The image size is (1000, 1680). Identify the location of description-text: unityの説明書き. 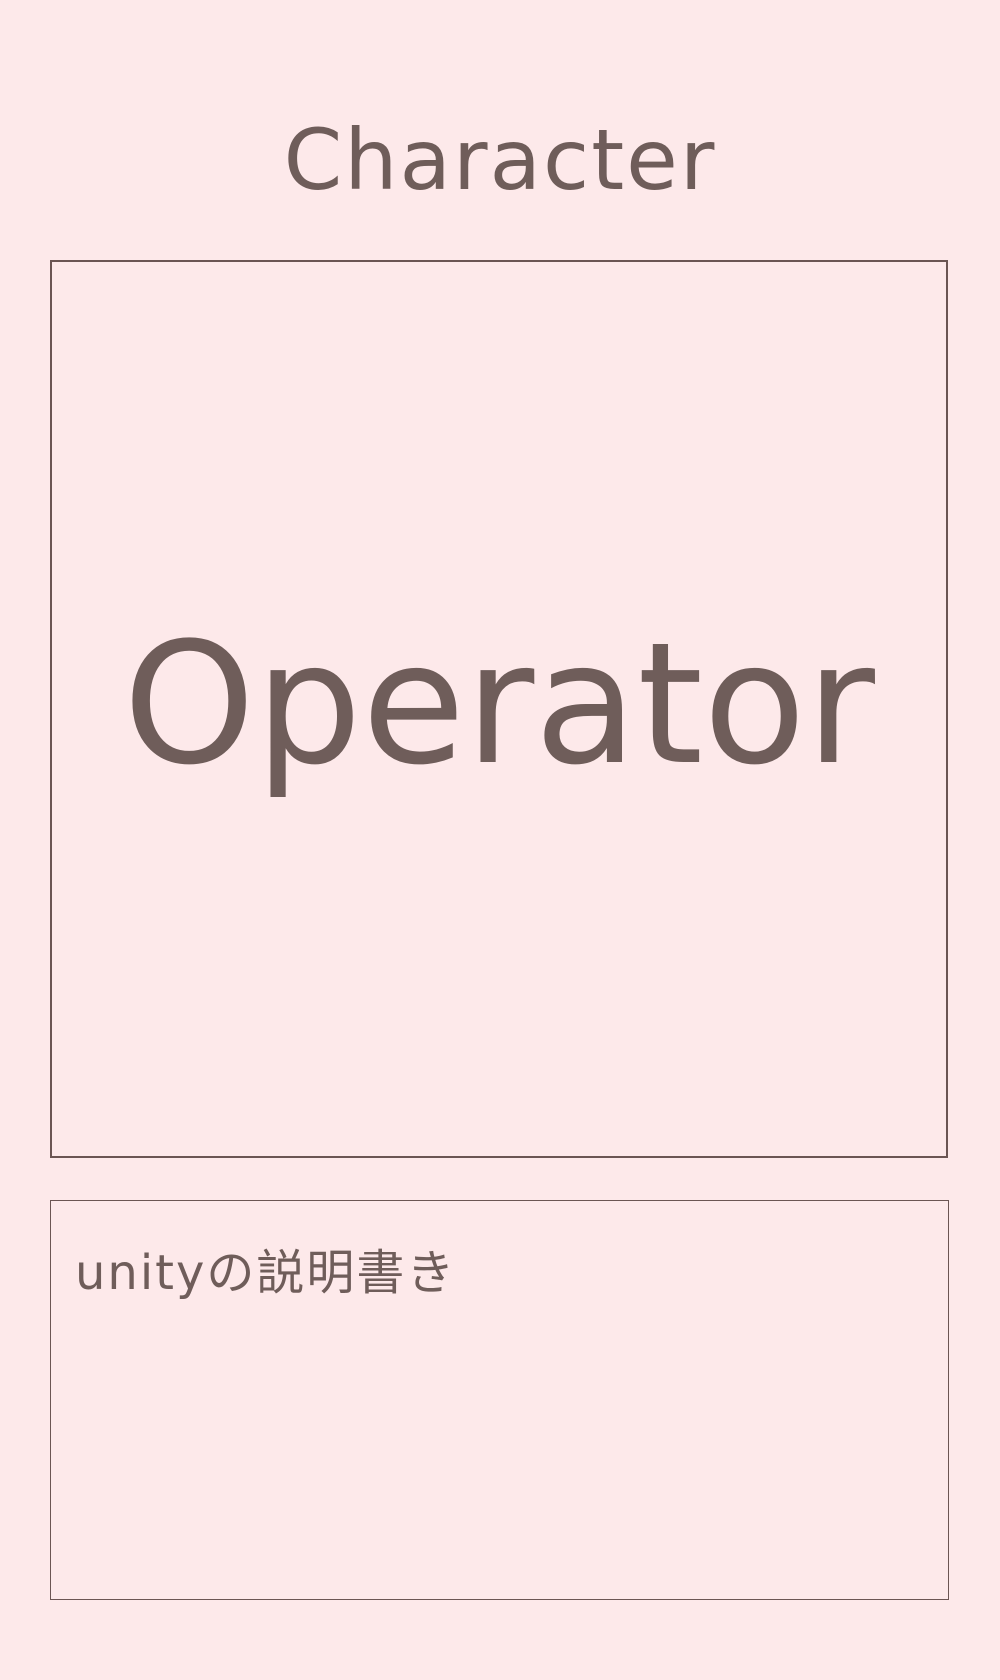
(266, 1273).